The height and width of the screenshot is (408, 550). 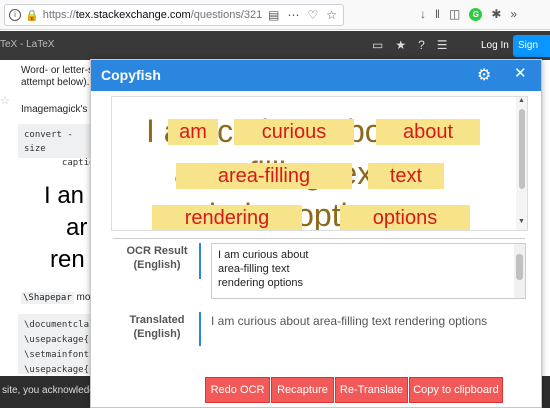 I want to click on ocr-word-highlight: curious, so click(x=294, y=132).